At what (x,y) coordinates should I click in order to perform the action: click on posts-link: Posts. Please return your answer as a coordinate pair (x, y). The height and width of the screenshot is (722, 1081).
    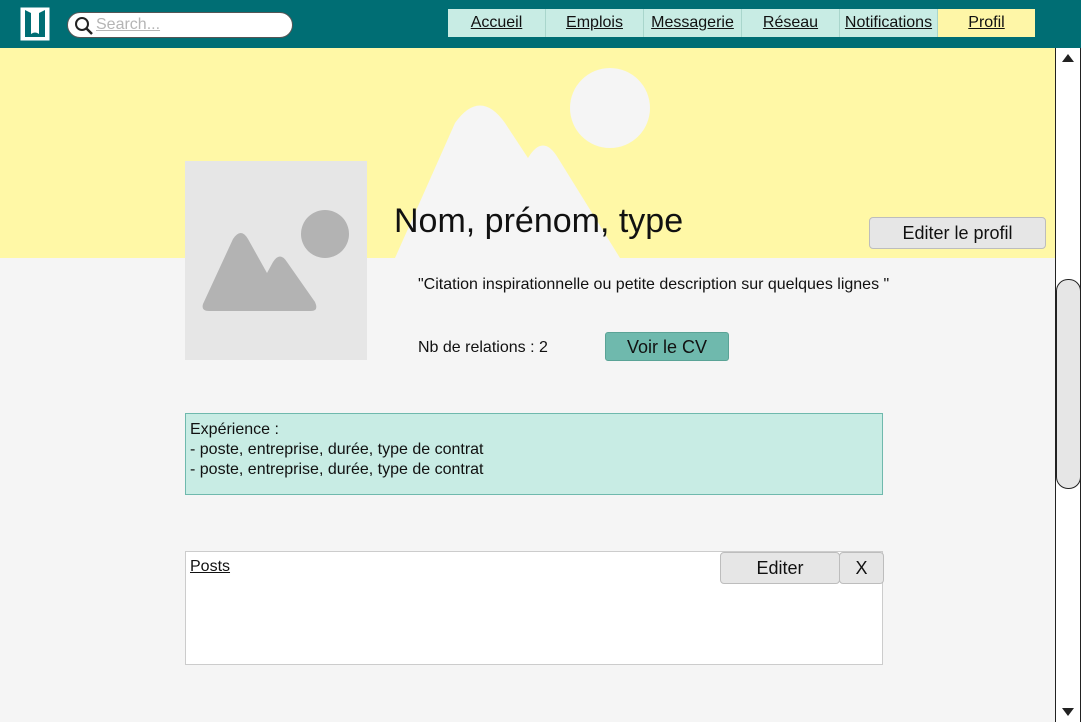
    Looking at the image, I should click on (210, 567).